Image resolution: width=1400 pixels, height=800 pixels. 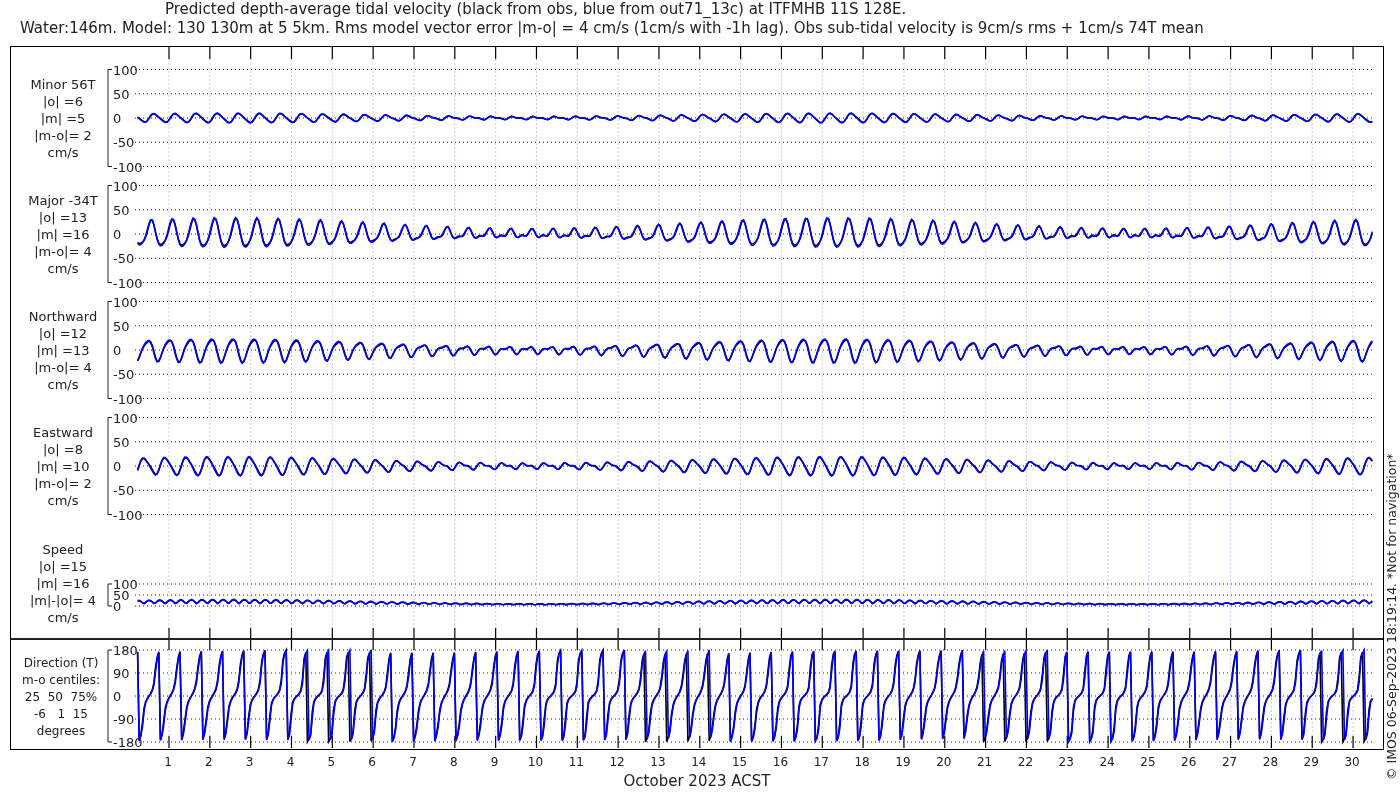 What do you see at coordinates (903, 762) in the screenshot?
I see `day-label: 19` at bounding box center [903, 762].